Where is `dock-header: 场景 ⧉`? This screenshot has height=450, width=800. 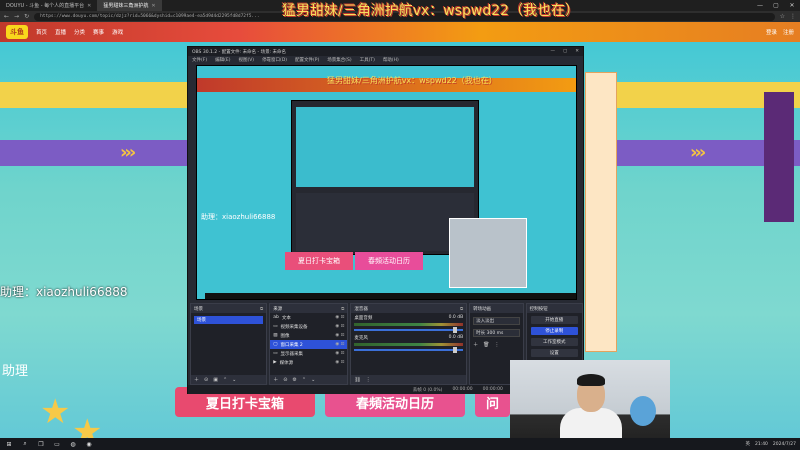 dock-header: 场景 ⧉ is located at coordinates (229, 308).